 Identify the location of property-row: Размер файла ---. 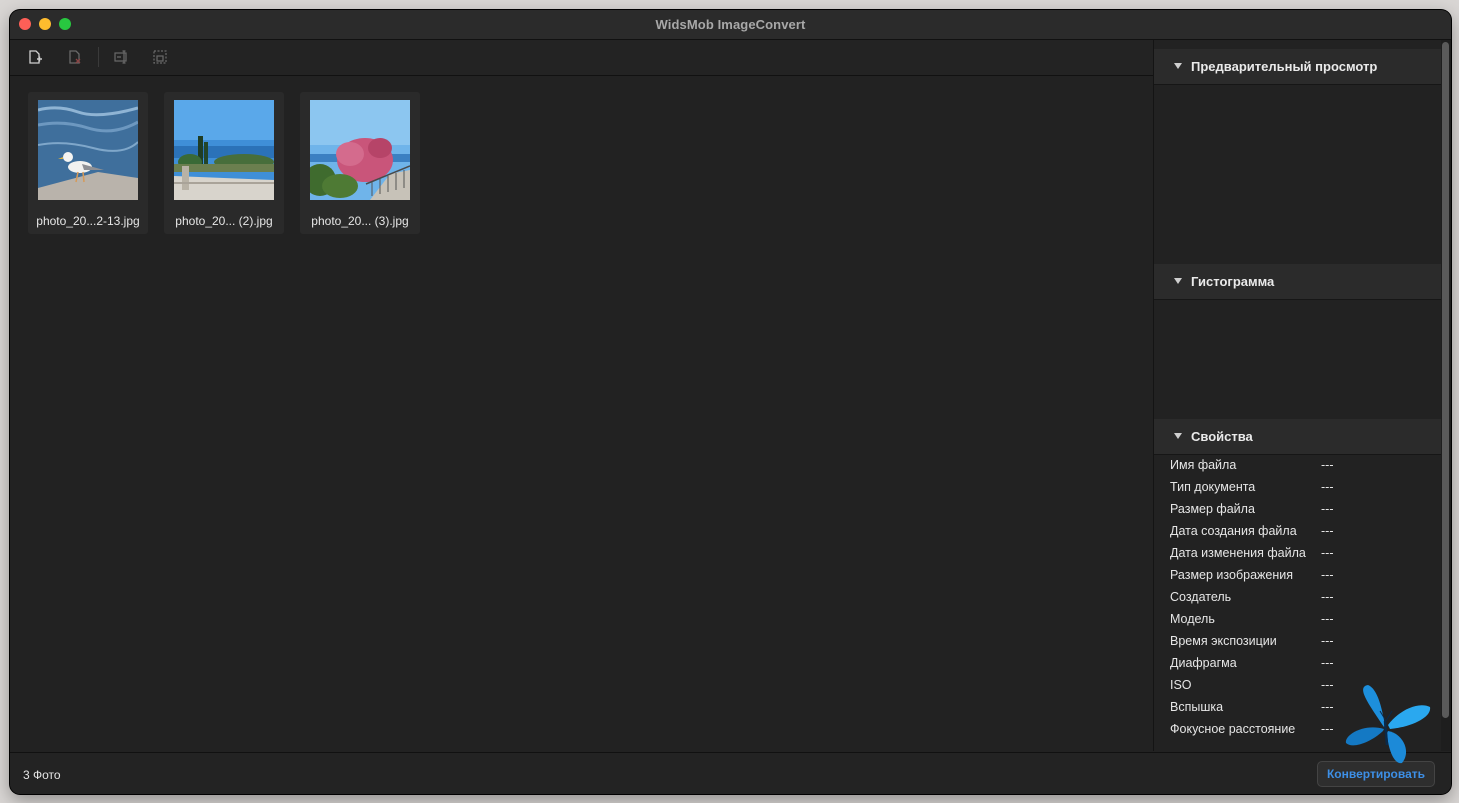
(1297, 509).